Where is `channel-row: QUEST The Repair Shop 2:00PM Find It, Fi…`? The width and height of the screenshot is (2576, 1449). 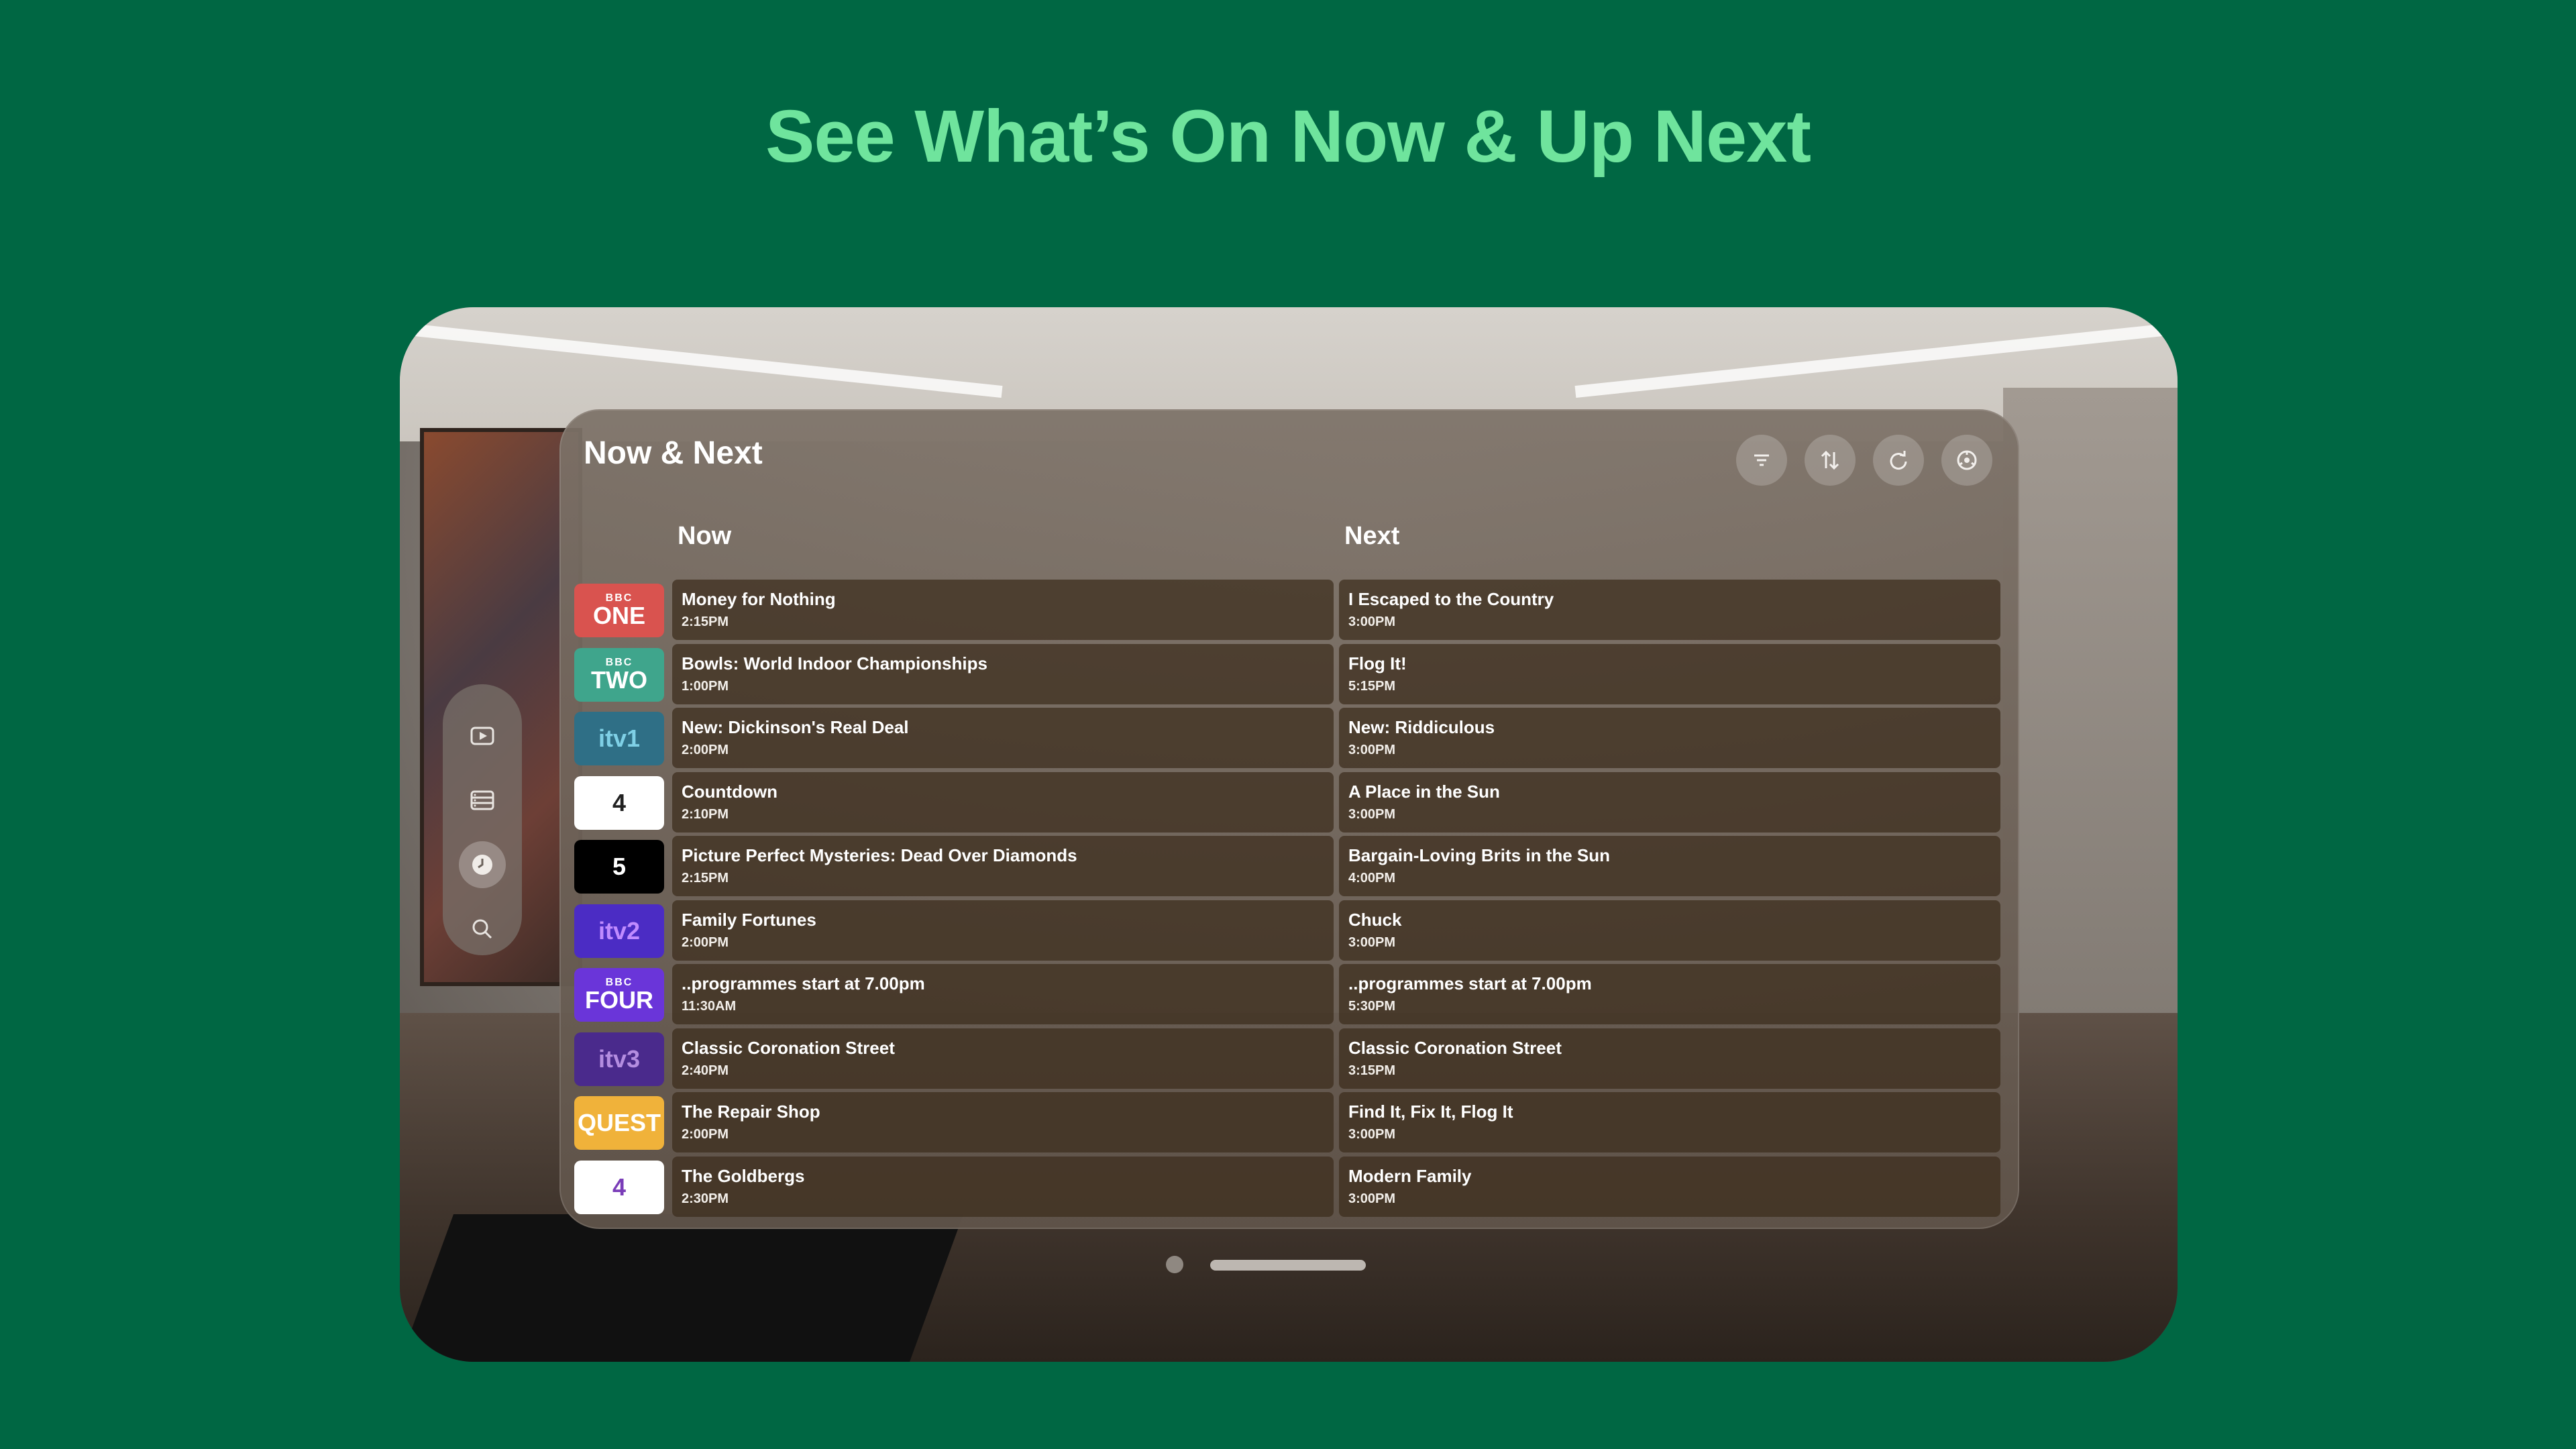
channel-row: QUEST The Repair Shop 2:00PM Find It, Fi… is located at coordinates (1292, 1124).